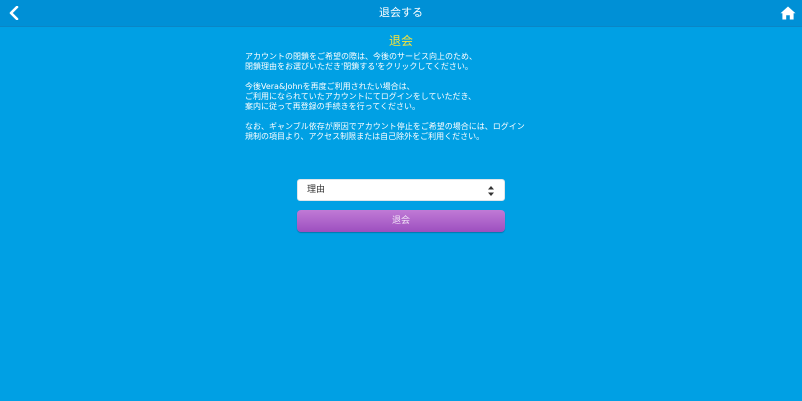 The image size is (802, 401). What do you see at coordinates (359, 66) in the screenshot?
I see `text-line: 閉鎖理由をお選びいただき'閉鎖する'をクリックしてください。` at bounding box center [359, 66].